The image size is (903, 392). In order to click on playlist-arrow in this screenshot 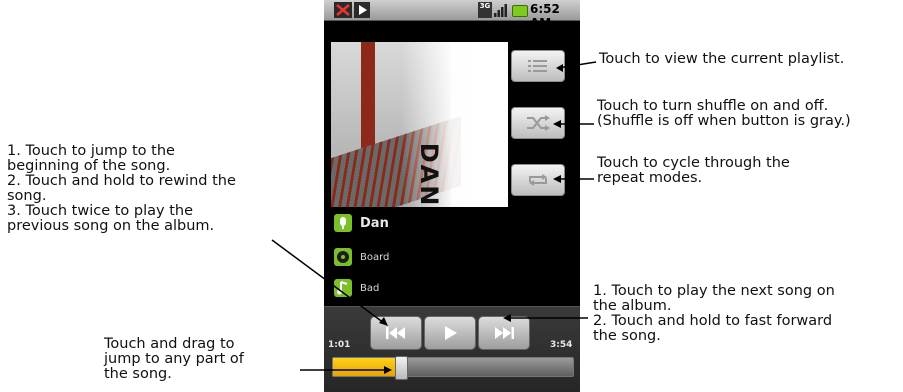, I will do `click(559, 68)`.